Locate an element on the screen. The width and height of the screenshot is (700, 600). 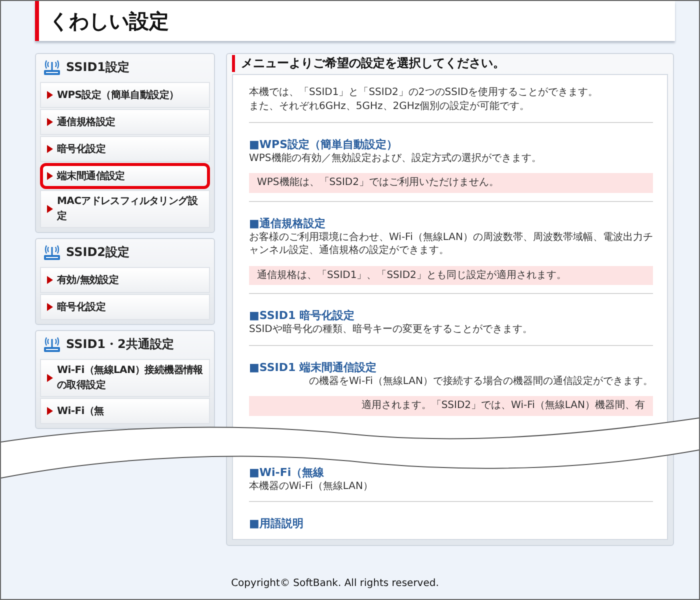
page-title: くわしい設定 is located at coordinates (109, 21).